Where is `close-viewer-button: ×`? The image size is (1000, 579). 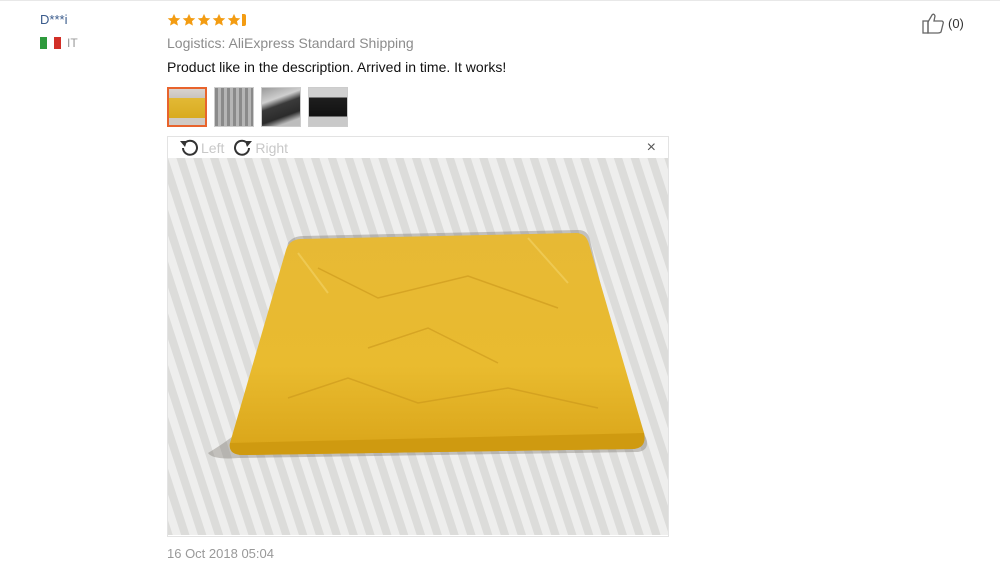 close-viewer-button: × is located at coordinates (651, 148).